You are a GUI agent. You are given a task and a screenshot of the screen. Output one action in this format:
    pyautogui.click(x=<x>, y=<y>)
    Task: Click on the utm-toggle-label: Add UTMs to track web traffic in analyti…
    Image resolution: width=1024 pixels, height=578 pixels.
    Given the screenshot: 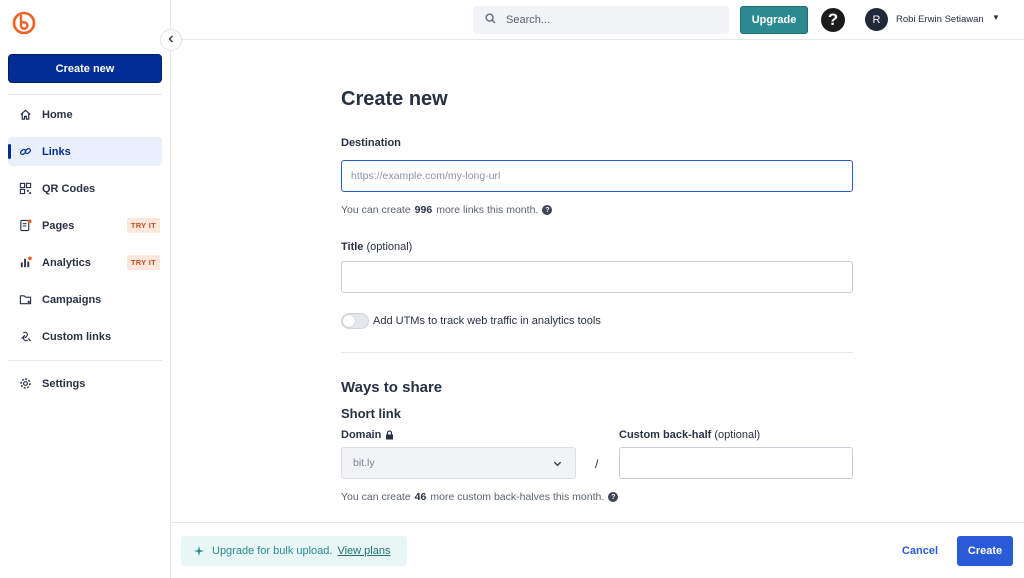 What is the action you would take?
    pyautogui.click(x=487, y=321)
    